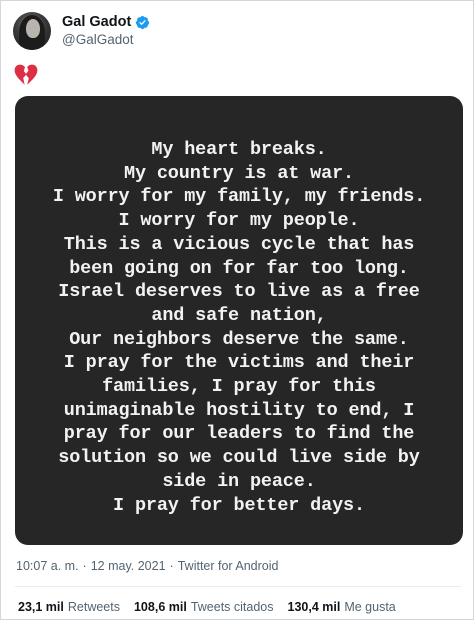 This screenshot has width=474, height=620. I want to click on image-text-line: I pray for better days., so click(239, 505).